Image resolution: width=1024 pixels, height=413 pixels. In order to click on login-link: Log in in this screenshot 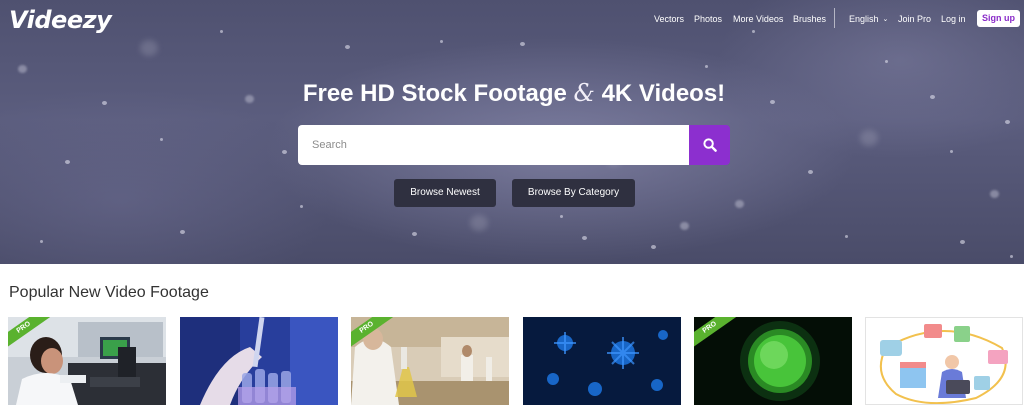, I will do `click(953, 19)`.